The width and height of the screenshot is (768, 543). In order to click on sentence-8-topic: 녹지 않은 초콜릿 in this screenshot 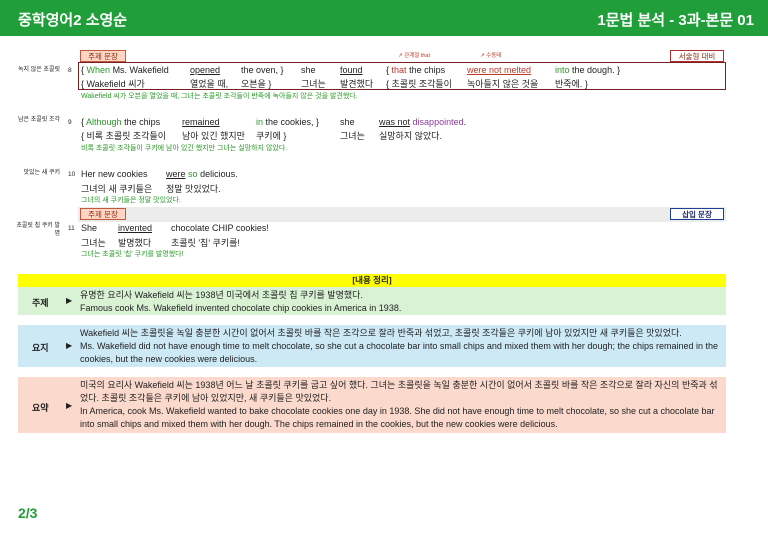, I will do `click(39, 70)`.